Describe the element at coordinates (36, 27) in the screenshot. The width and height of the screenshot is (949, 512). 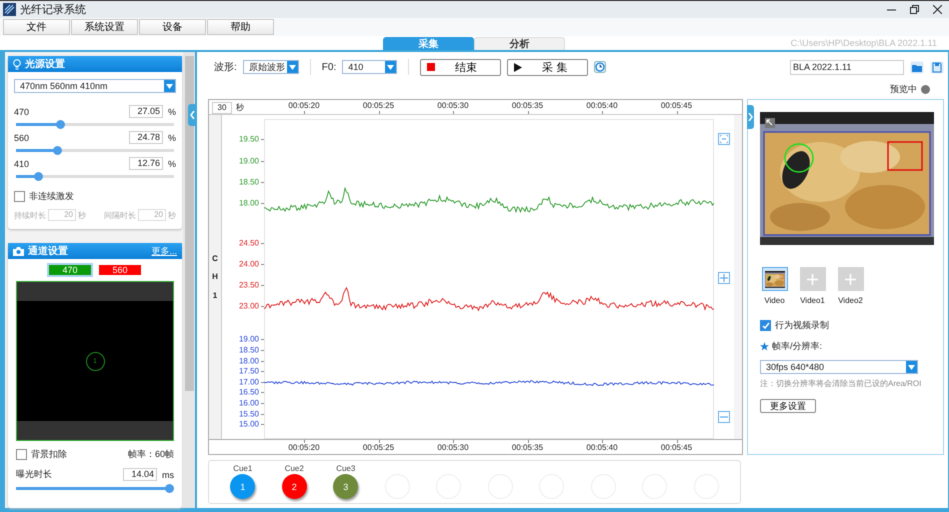
I see `menu-button: 文件` at that location.